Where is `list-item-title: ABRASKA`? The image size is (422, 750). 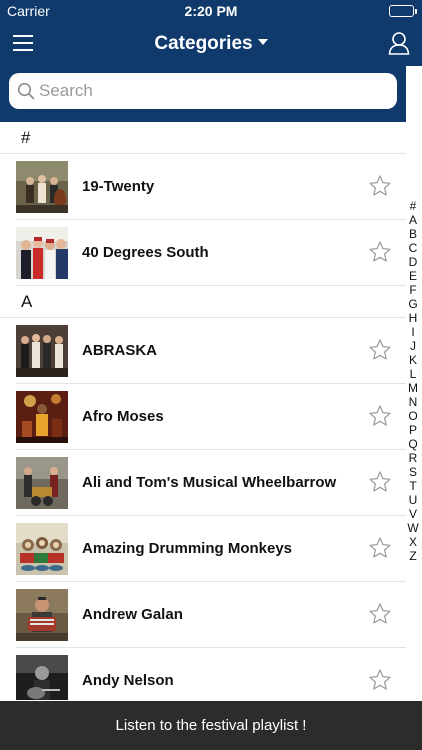 list-item-title: ABRASKA is located at coordinates (119, 350).